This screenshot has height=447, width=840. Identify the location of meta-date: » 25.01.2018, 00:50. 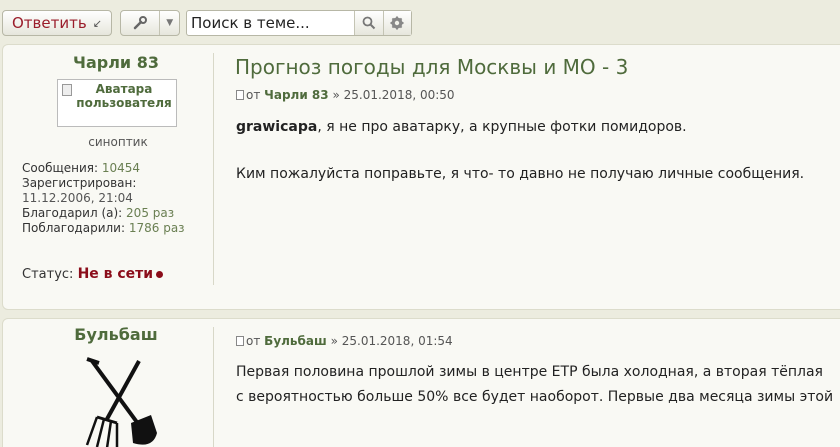
(393, 95).